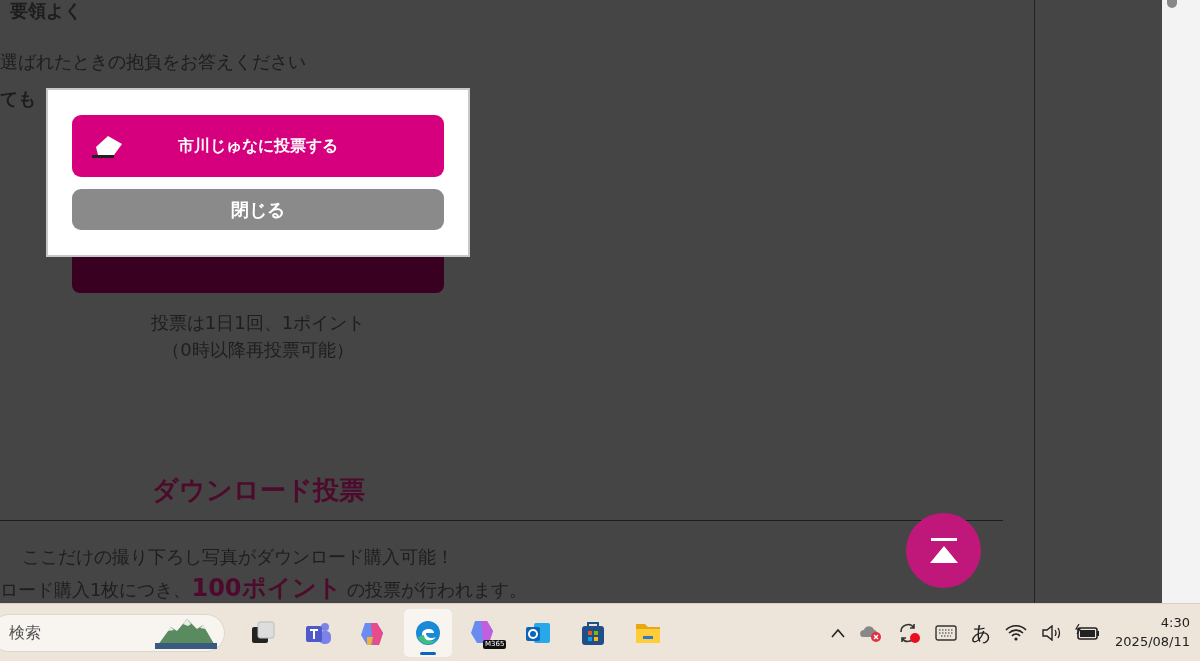  Describe the element at coordinates (981, 632) in the screenshot. I see `input-mode-indicator: あ` at that location.